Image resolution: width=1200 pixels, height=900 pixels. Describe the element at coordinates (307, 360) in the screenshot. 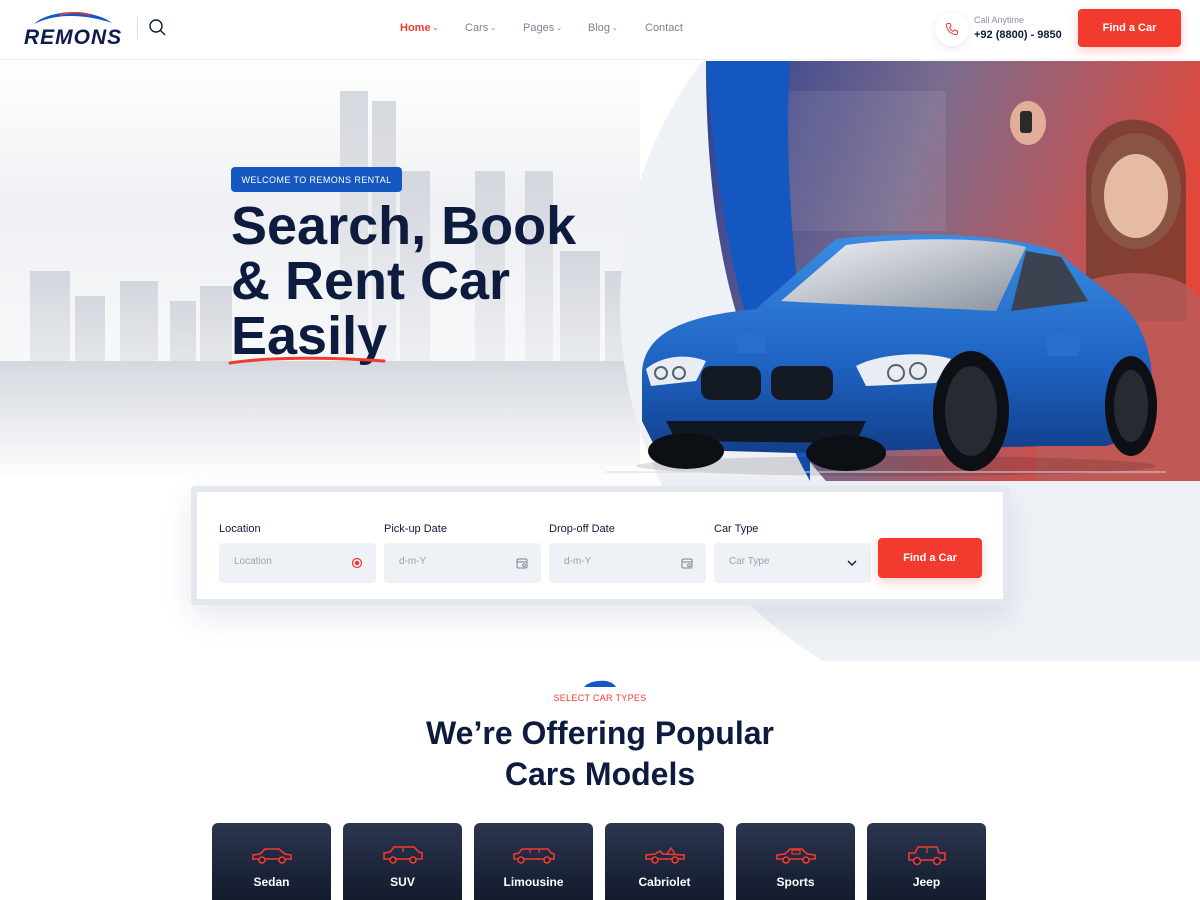

I see `title-underline-decoration` at that location.